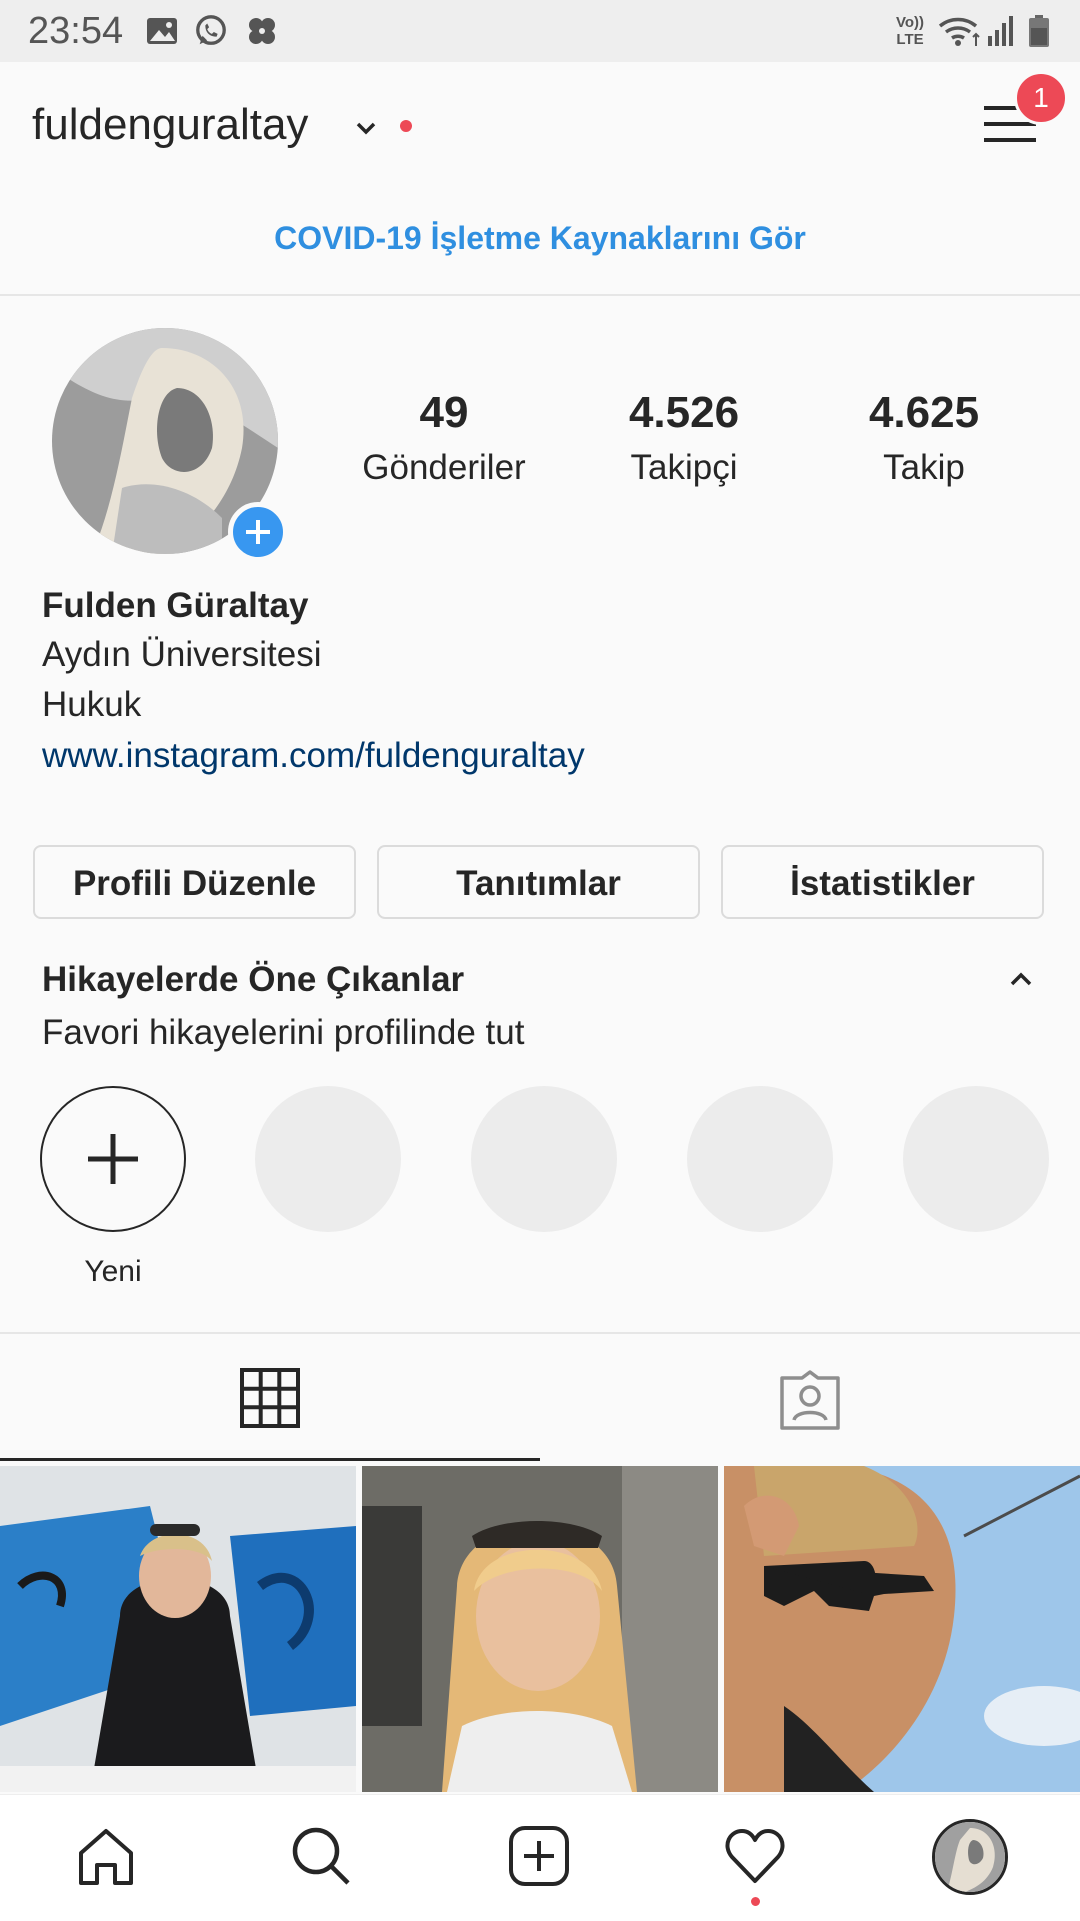 The height and width of the screenshot is (1921, 1080). I want to click on stat-posts-label: Gönderiler, so click(444, 467).